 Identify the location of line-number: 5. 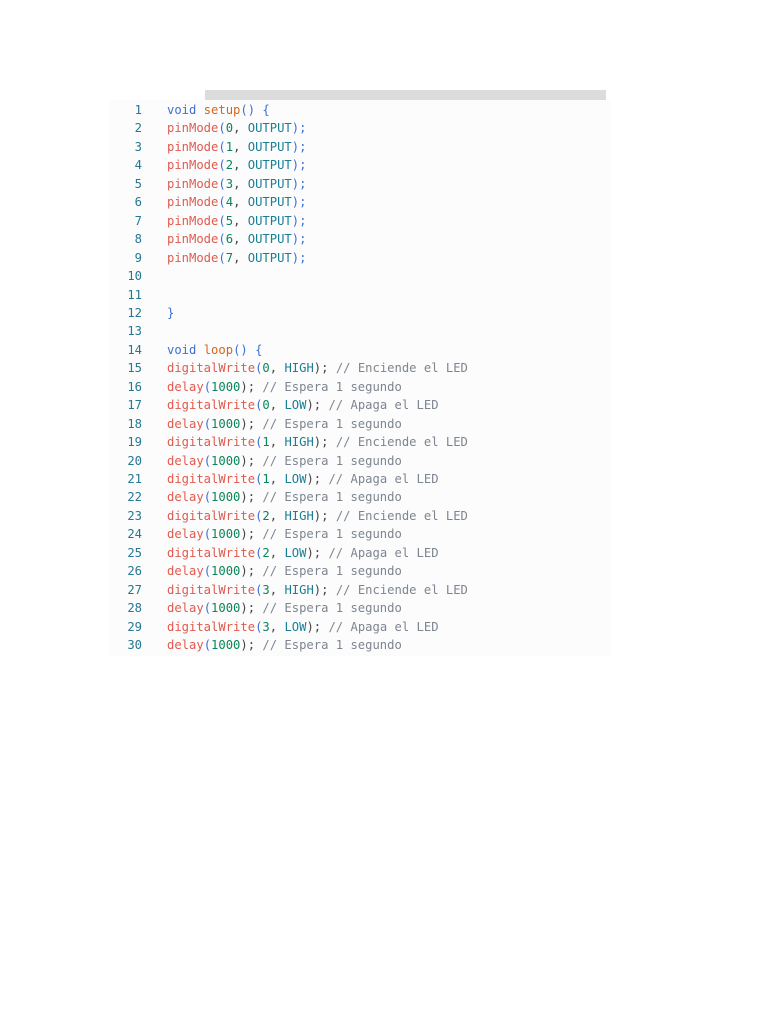
(138, 183).